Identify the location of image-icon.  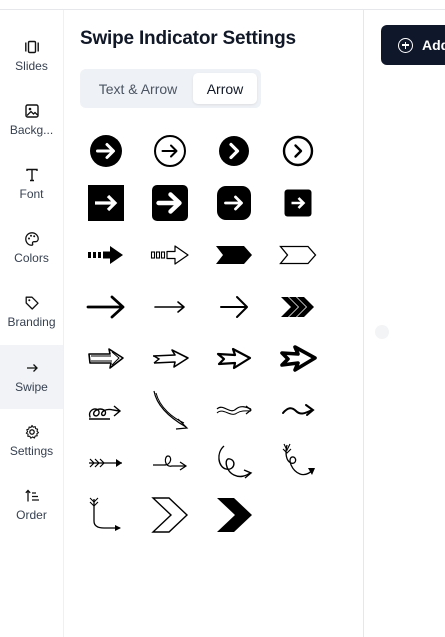
(32, 111).